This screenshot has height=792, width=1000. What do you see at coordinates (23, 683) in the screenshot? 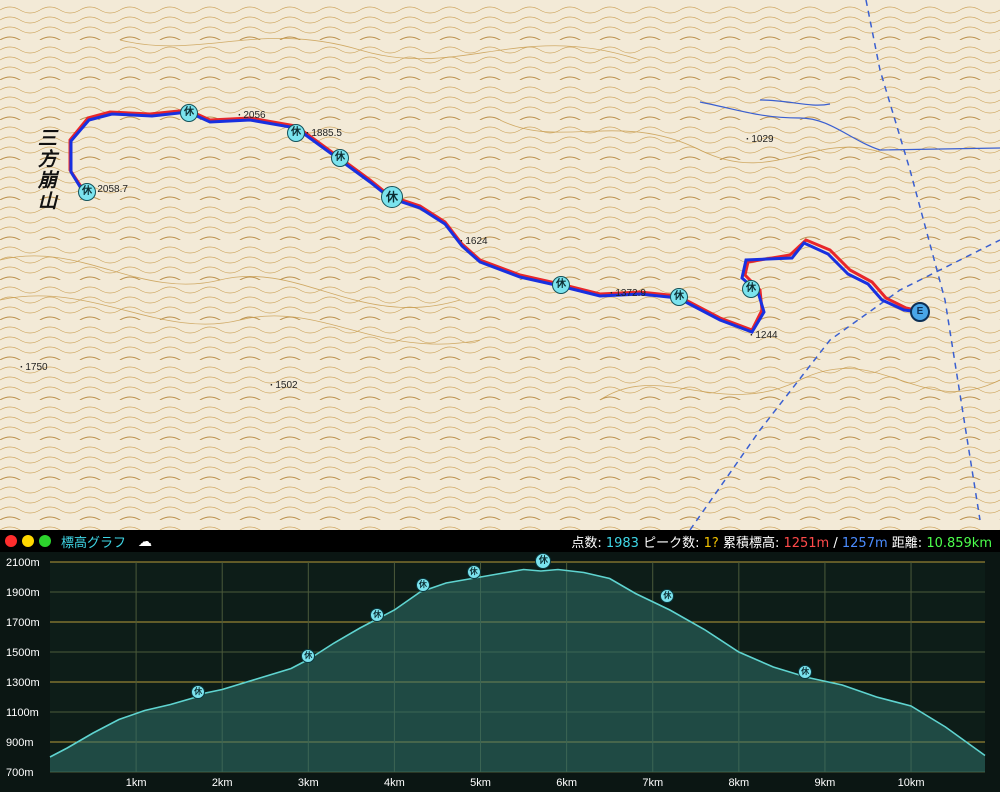
I see `y-tick-label: 1300m` at bounding box center [23, 683].